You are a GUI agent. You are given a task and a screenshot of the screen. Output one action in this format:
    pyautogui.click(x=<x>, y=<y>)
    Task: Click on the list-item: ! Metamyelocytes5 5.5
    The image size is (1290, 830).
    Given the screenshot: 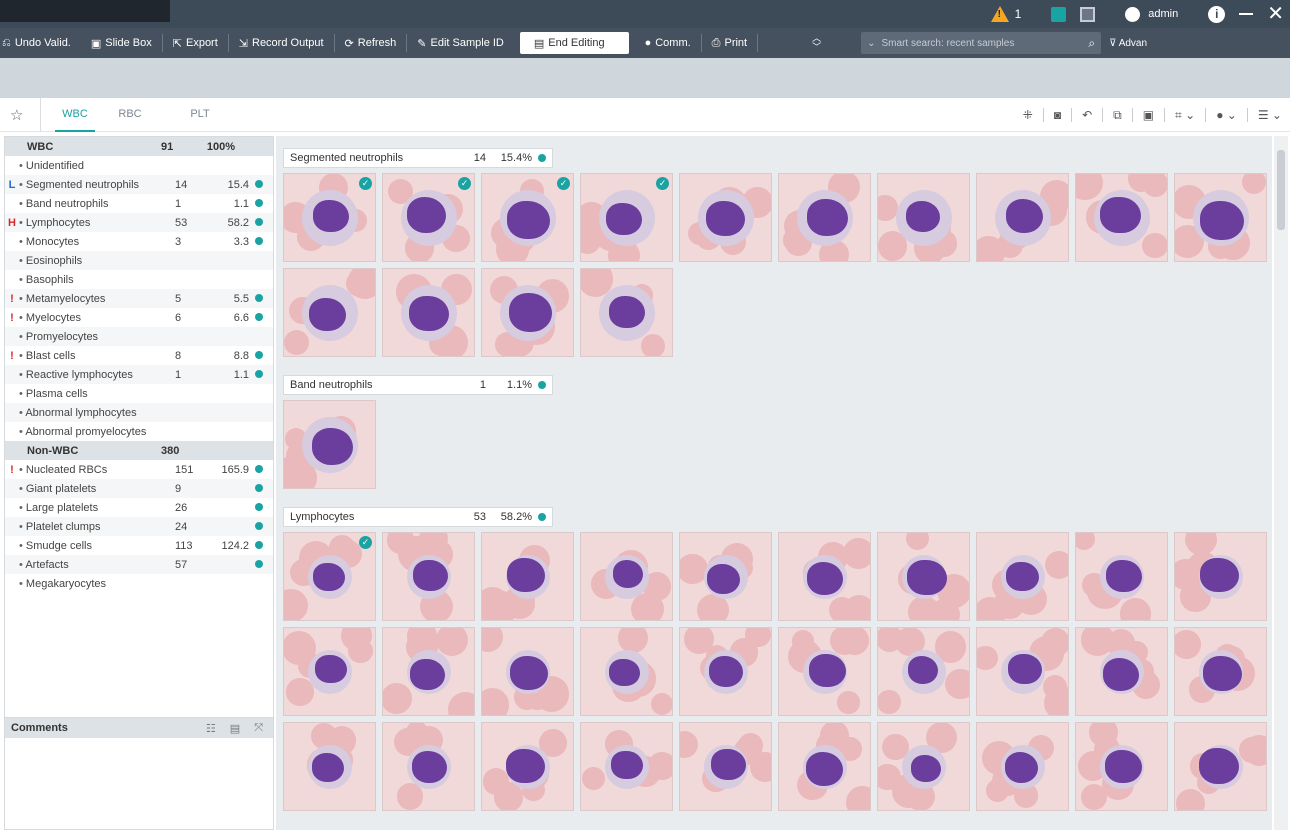 What is the action you would take?
    pyautogui.click(x=139, y=298)
    